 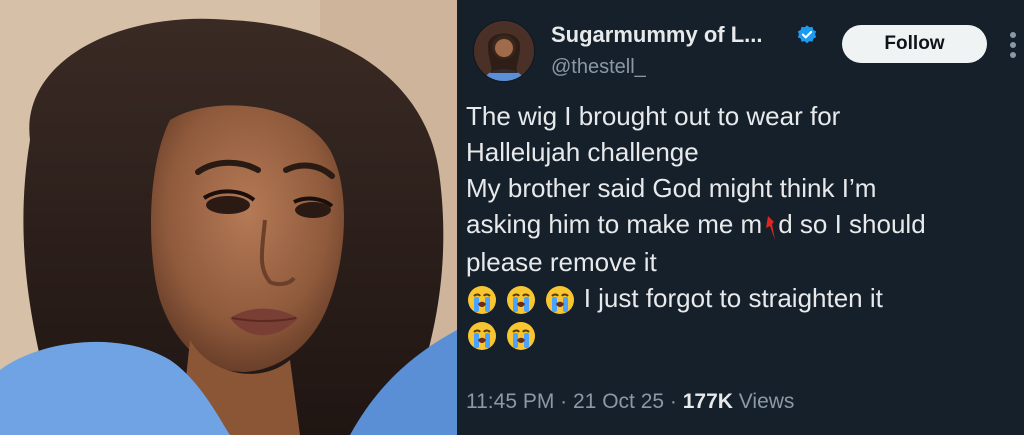 What do you see at coordinates (671, 188) in the screenshot?
I see `tweet-line: My brother said God might think I’m` at bounding box center [671, 188].